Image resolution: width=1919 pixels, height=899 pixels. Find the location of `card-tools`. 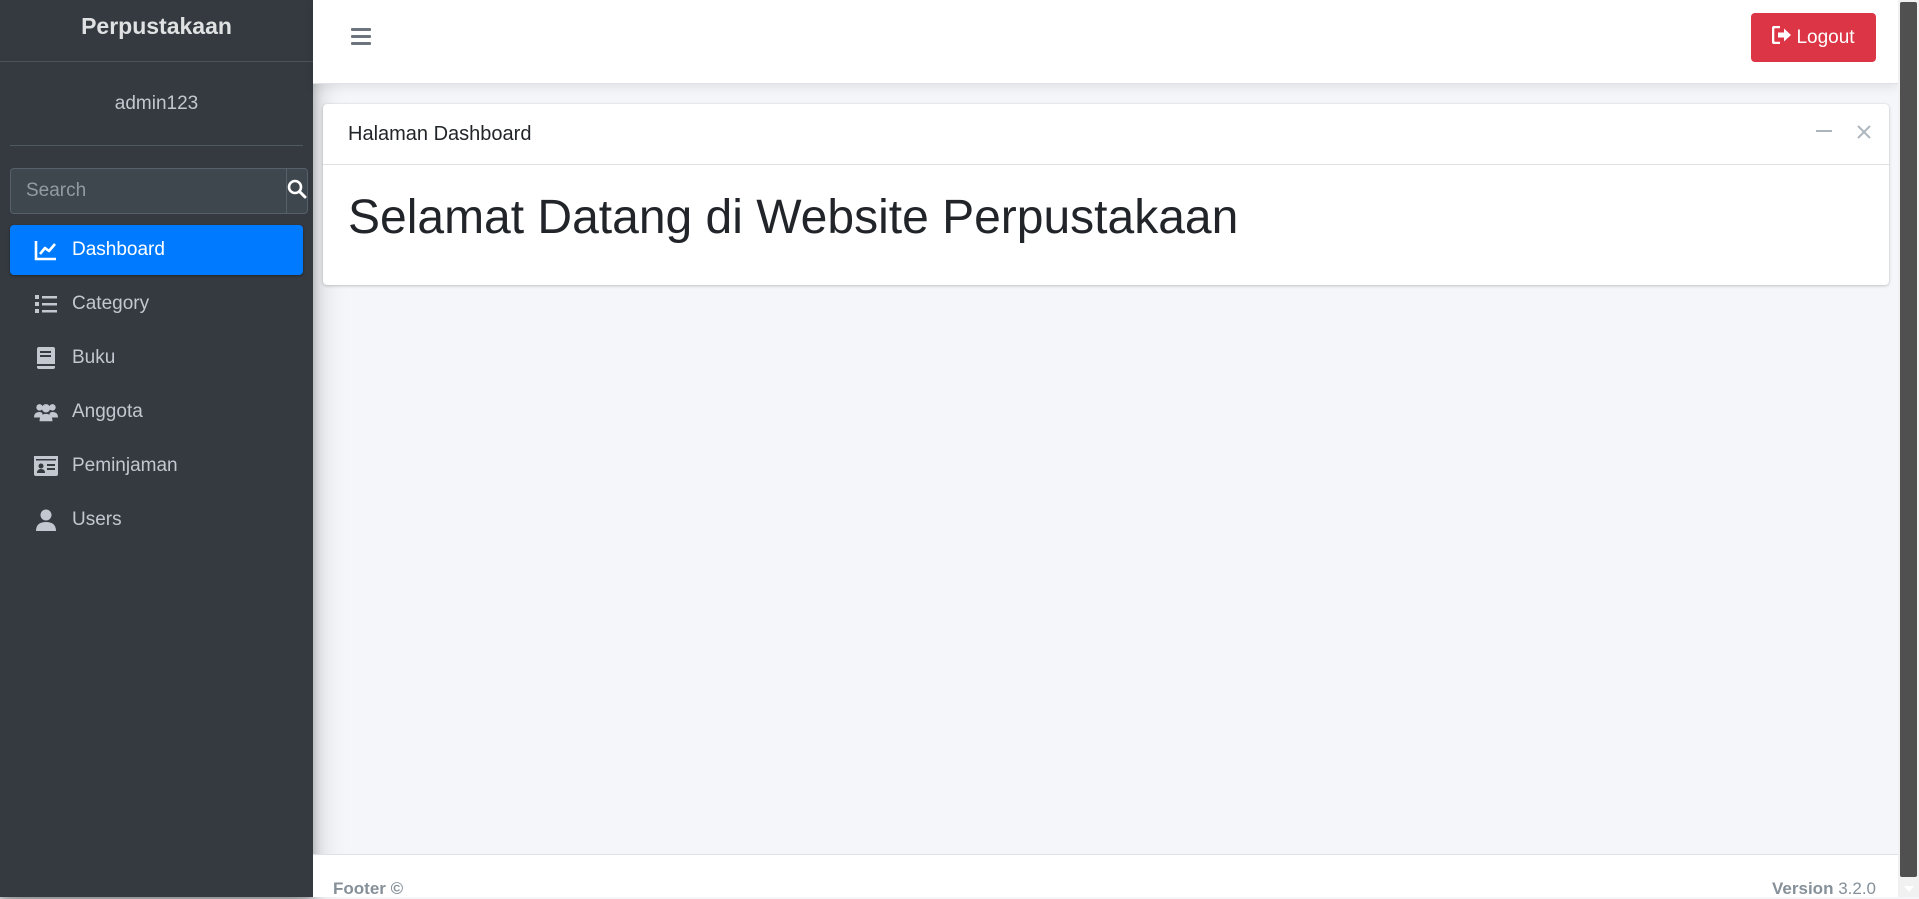

card-tools is located at coordinates (1844, 133).